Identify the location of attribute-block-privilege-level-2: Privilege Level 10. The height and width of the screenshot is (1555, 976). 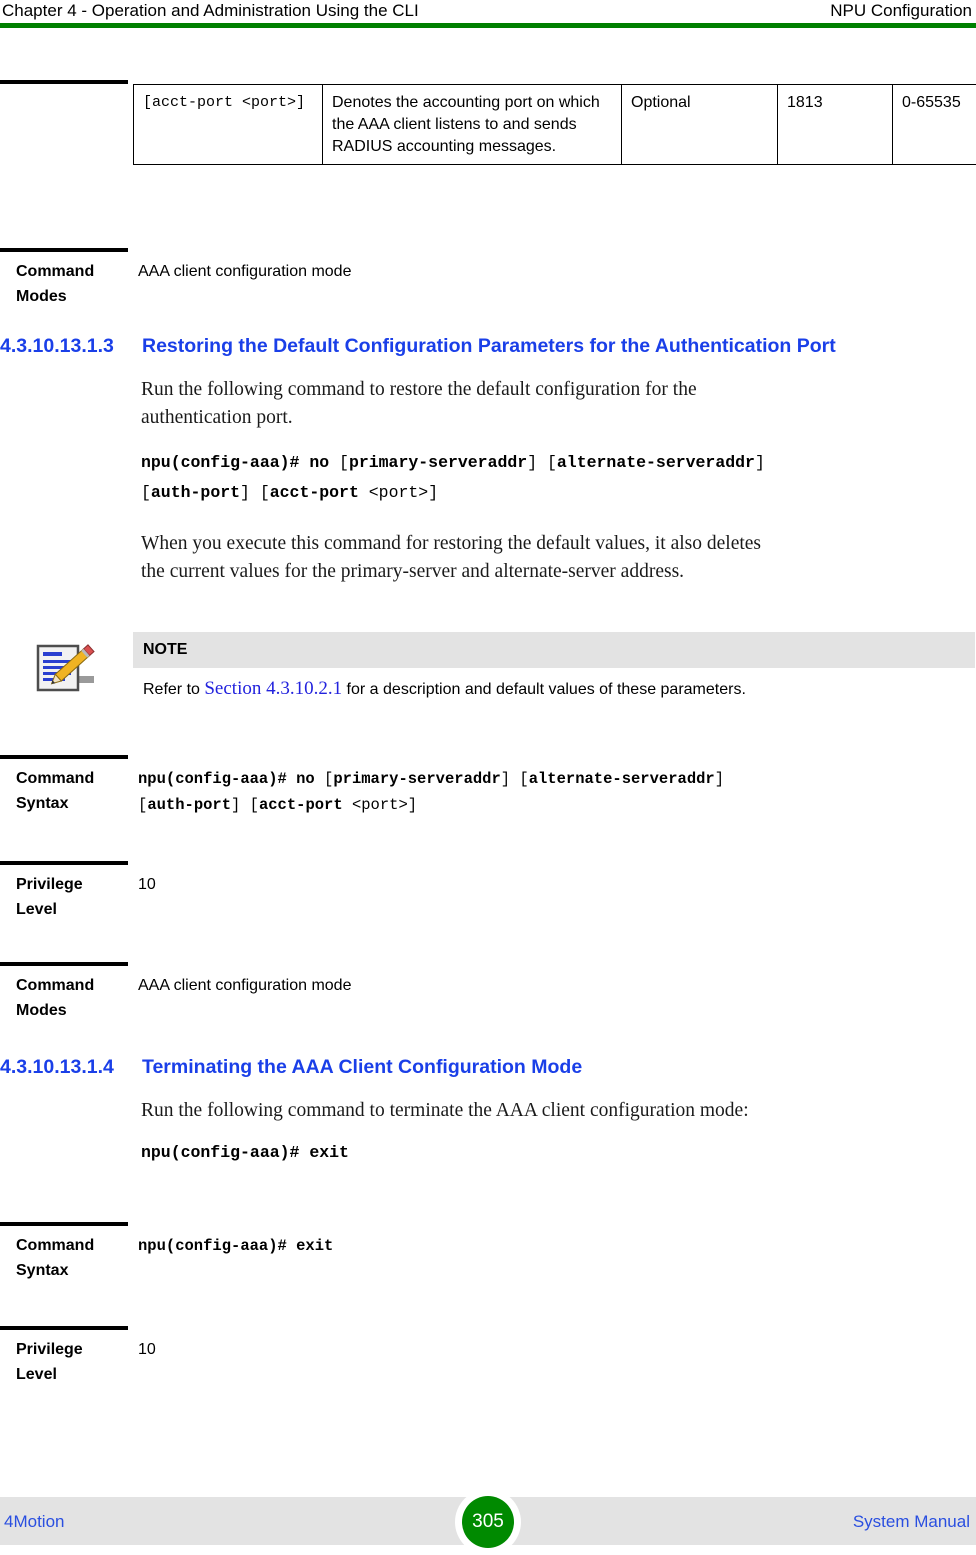
(488, 1357).